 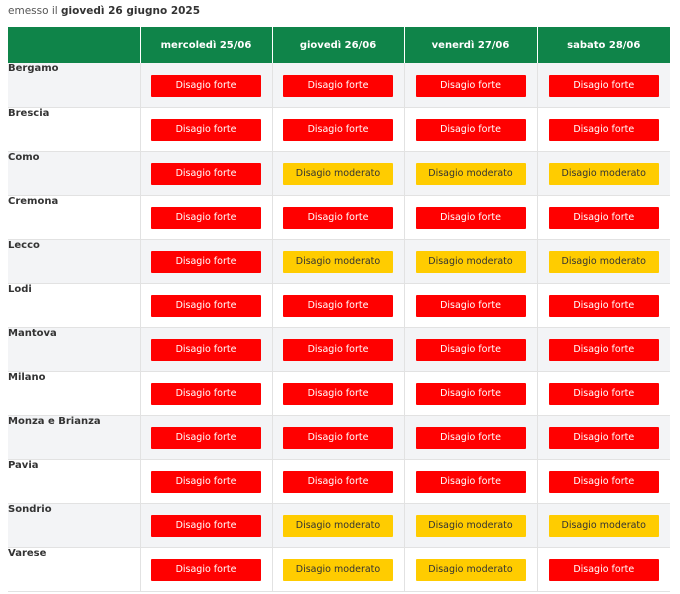 I want to click on issued-prefix: emesso il, so click(x=33, y=11).